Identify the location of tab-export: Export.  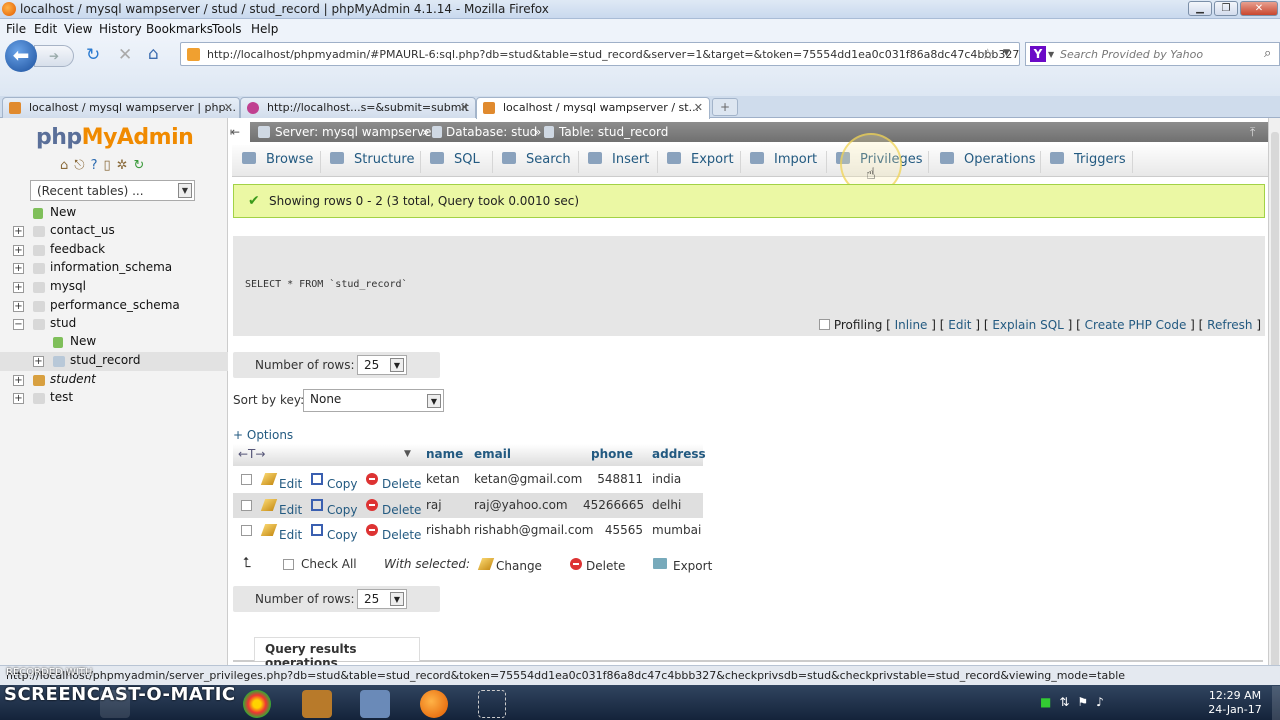
(700, 159).